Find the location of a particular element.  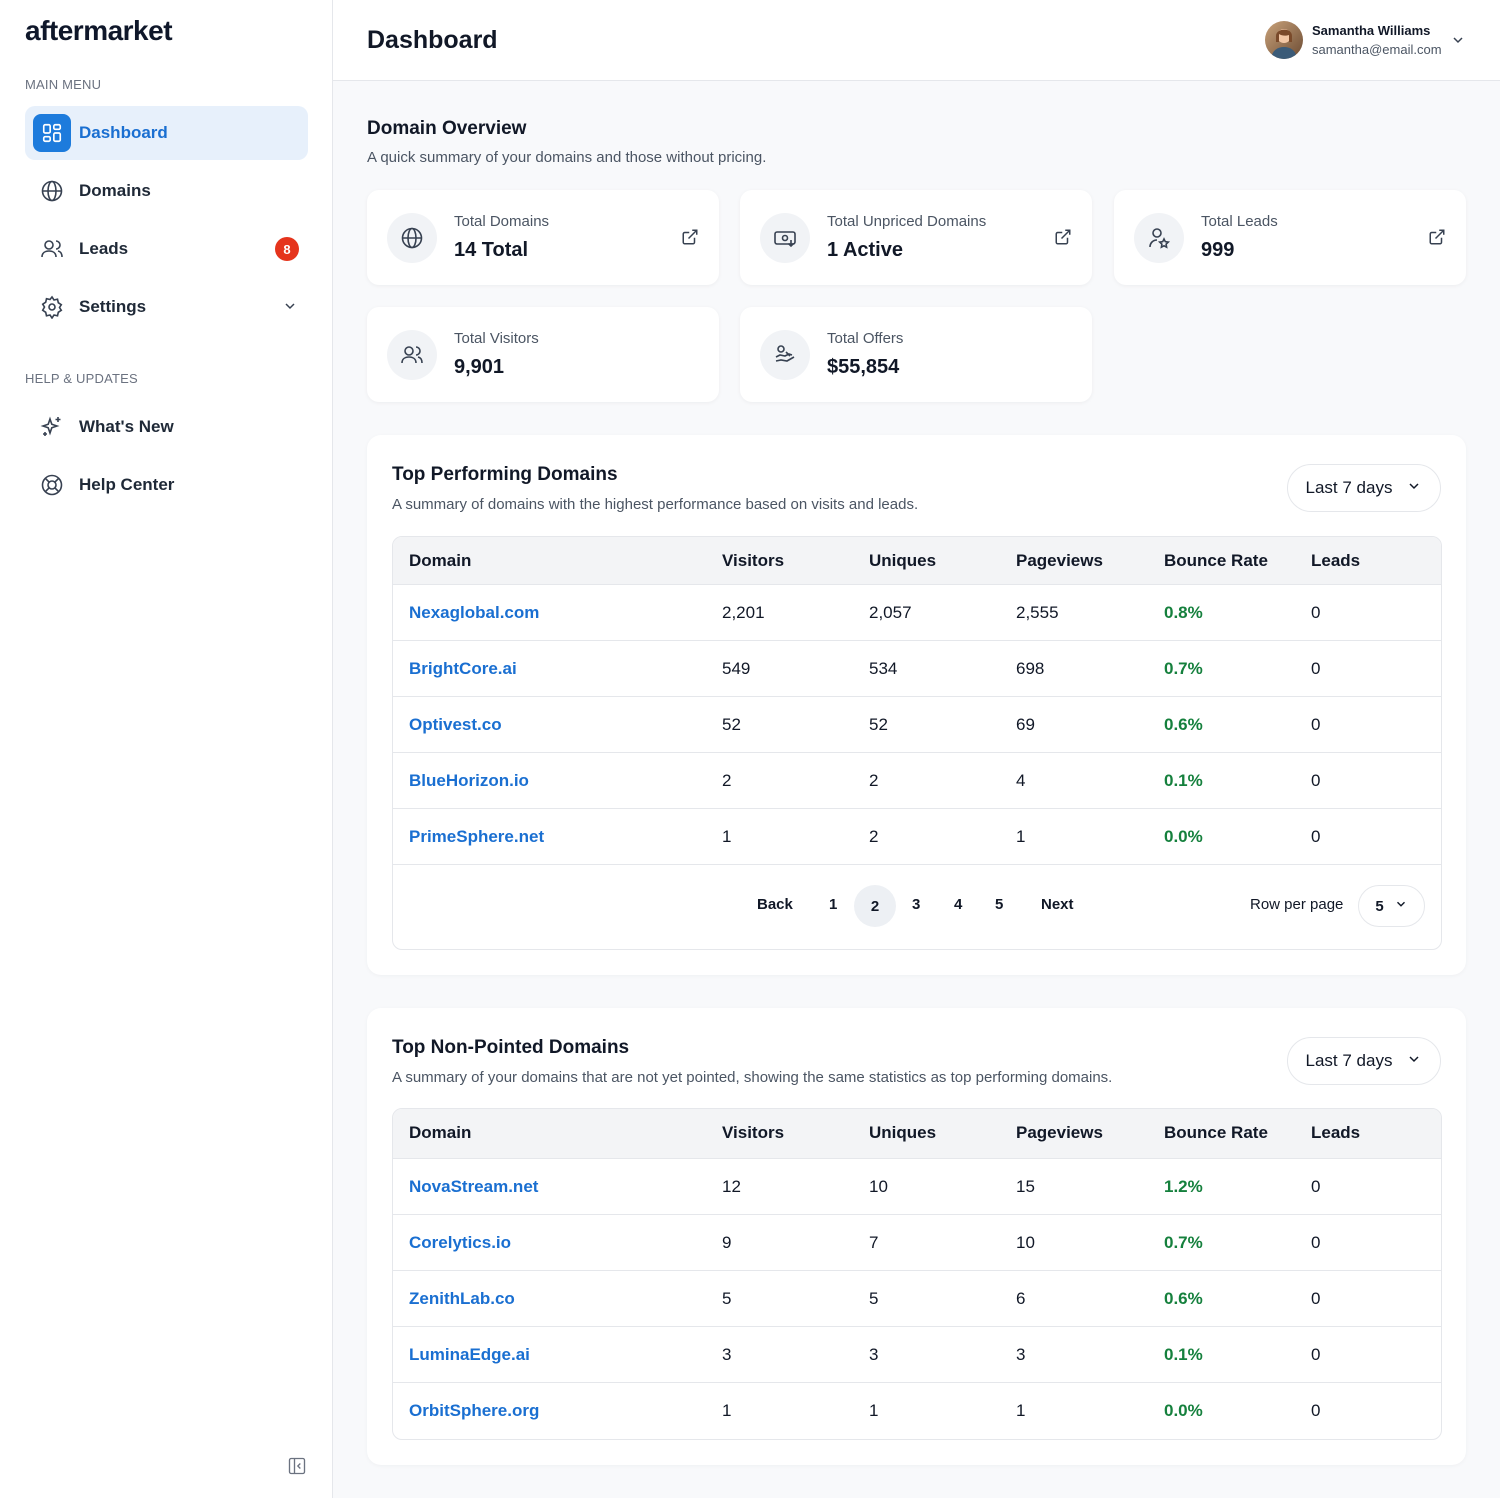

sidebar-item-label: Domains is located at coordinates (115, 190).